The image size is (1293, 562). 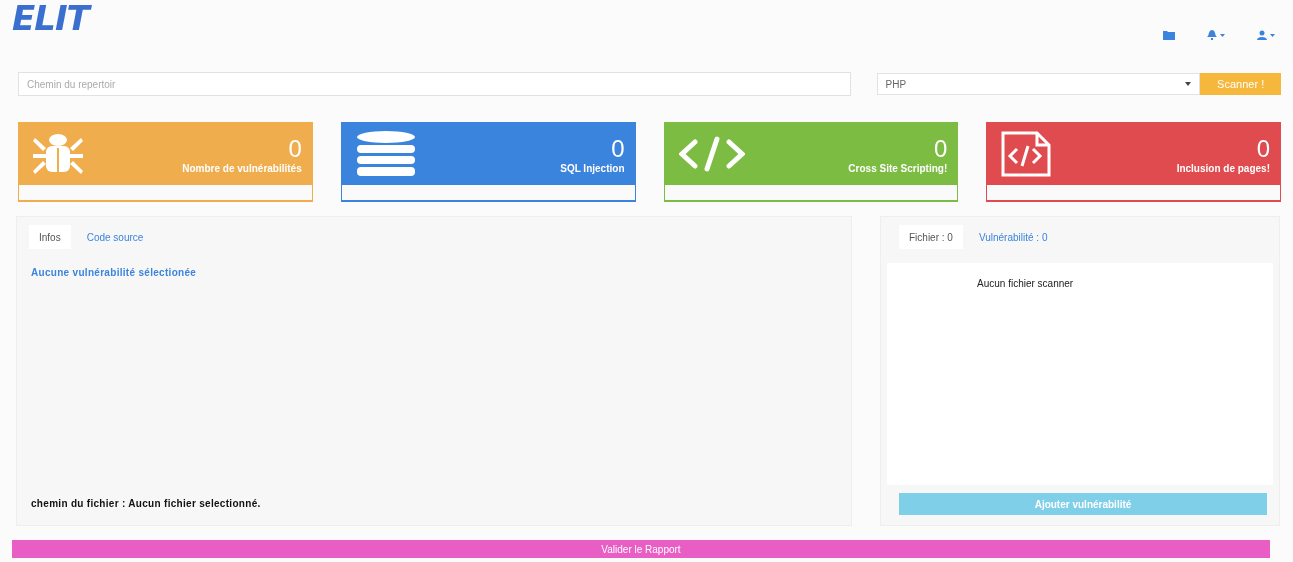 I want to click on folder-icon, so click(x=1169, y=35).